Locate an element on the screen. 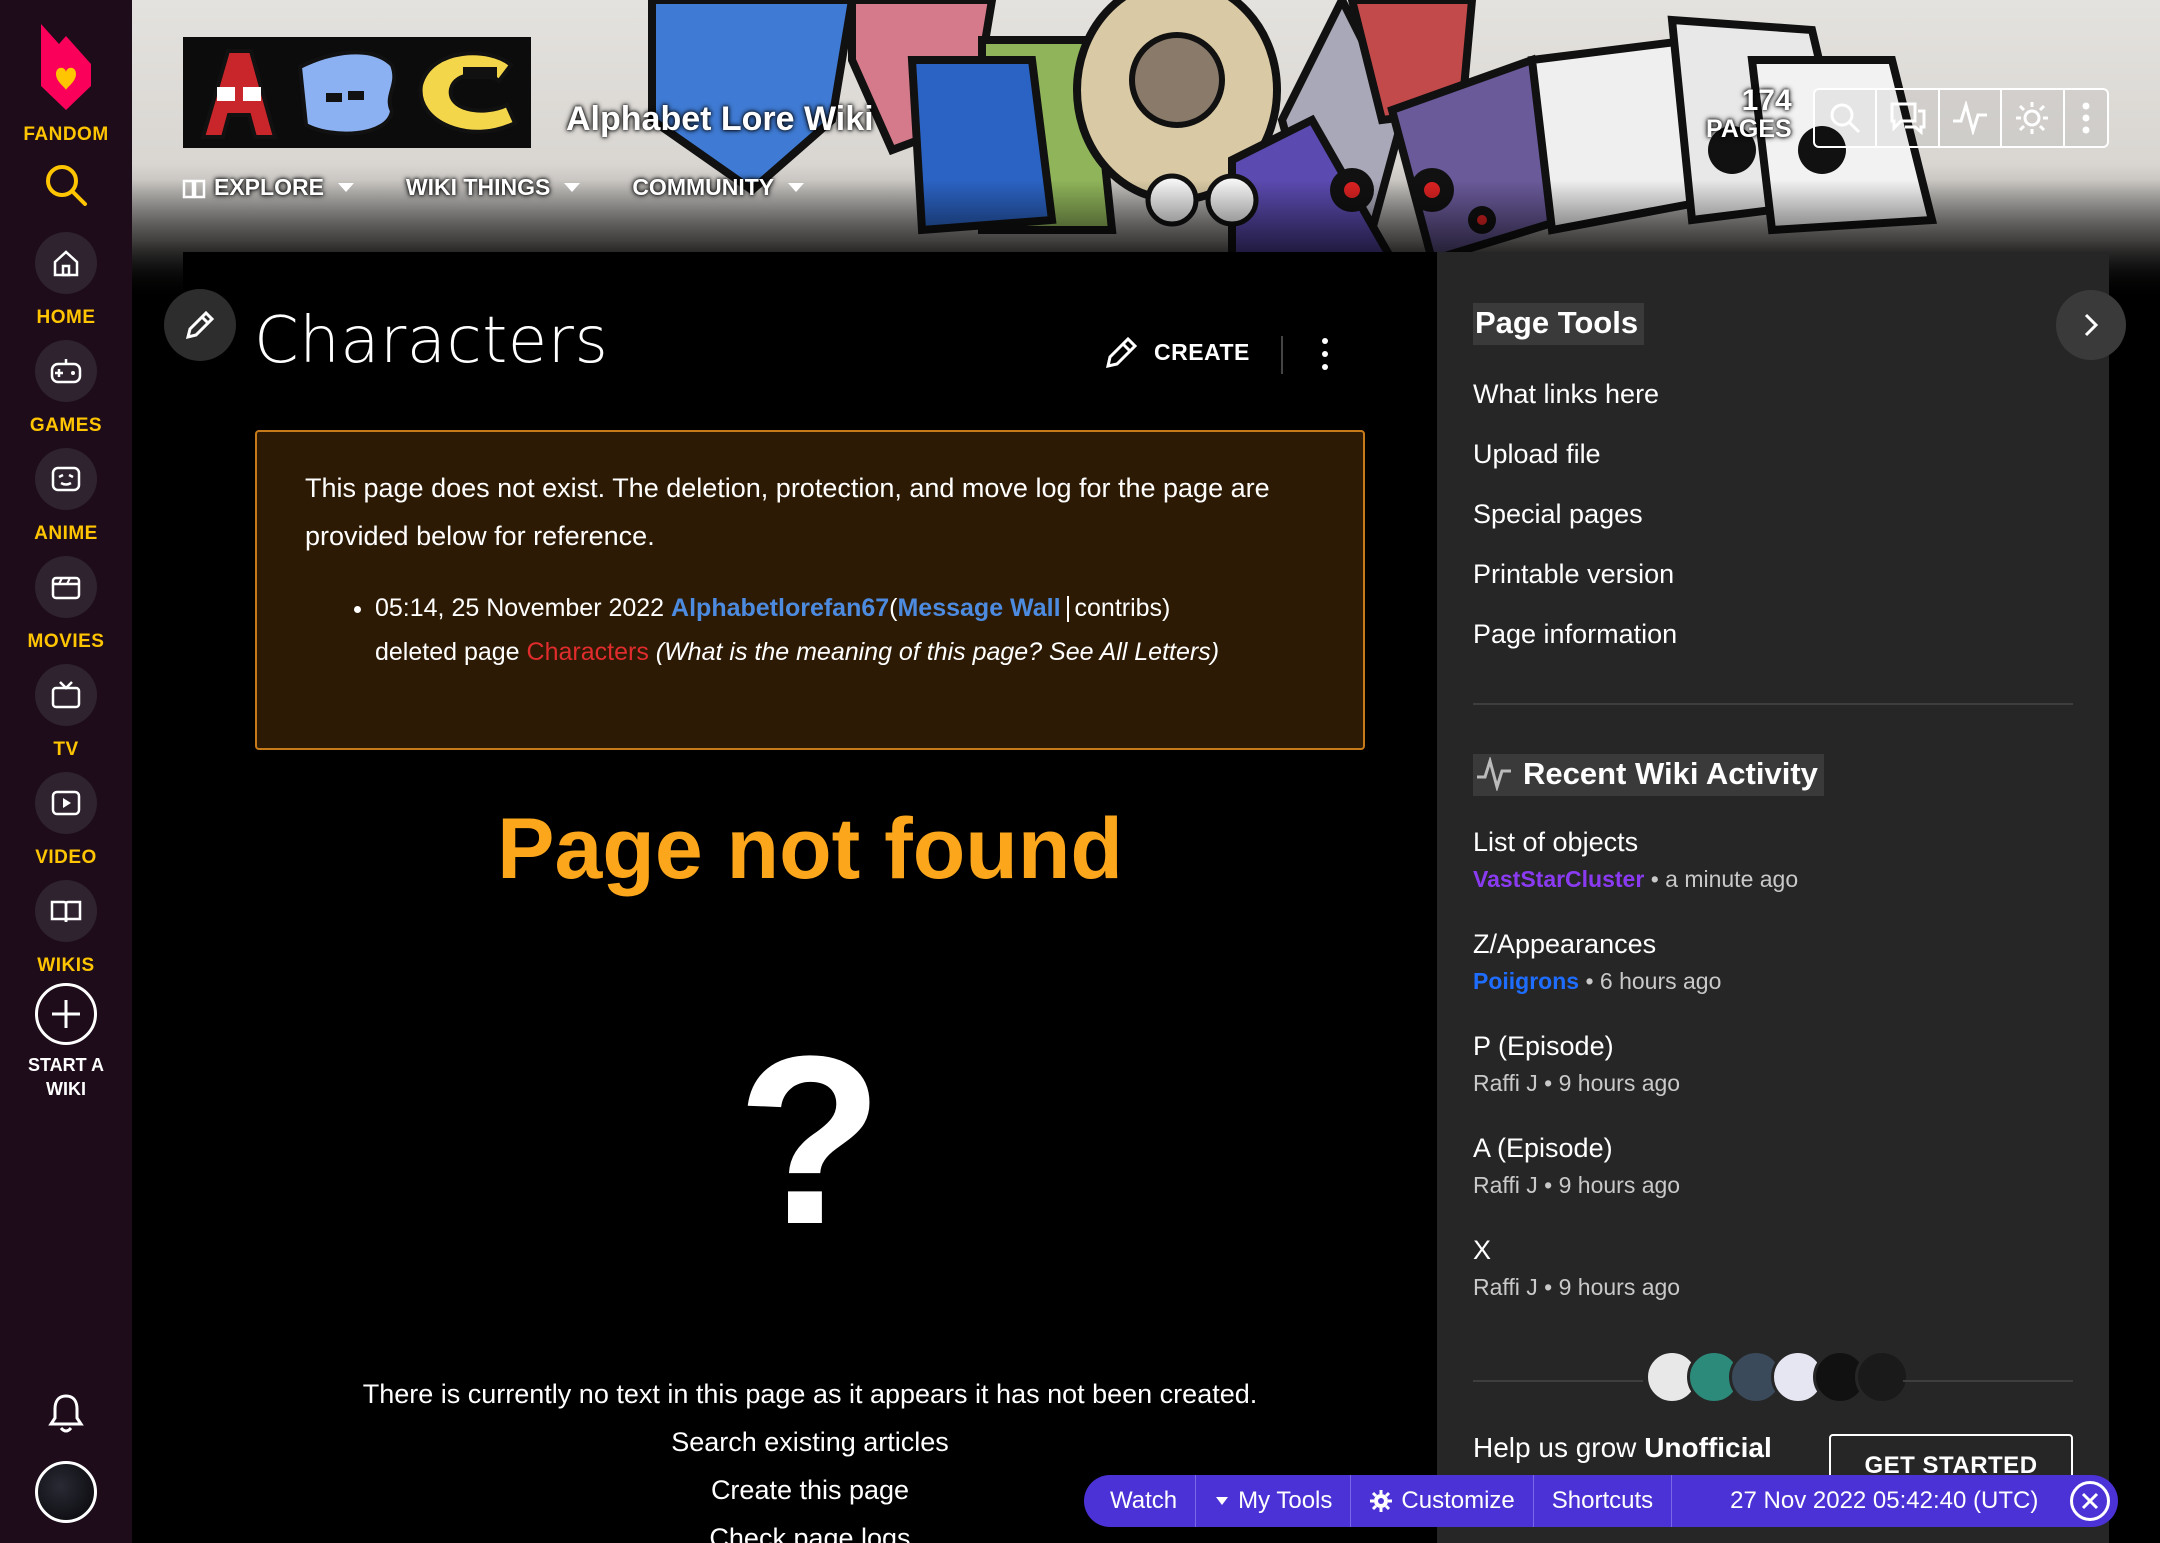 The height and width of the screenshot is (1543, 2160). recent-activity-button is located at coordinates (1971, 118).